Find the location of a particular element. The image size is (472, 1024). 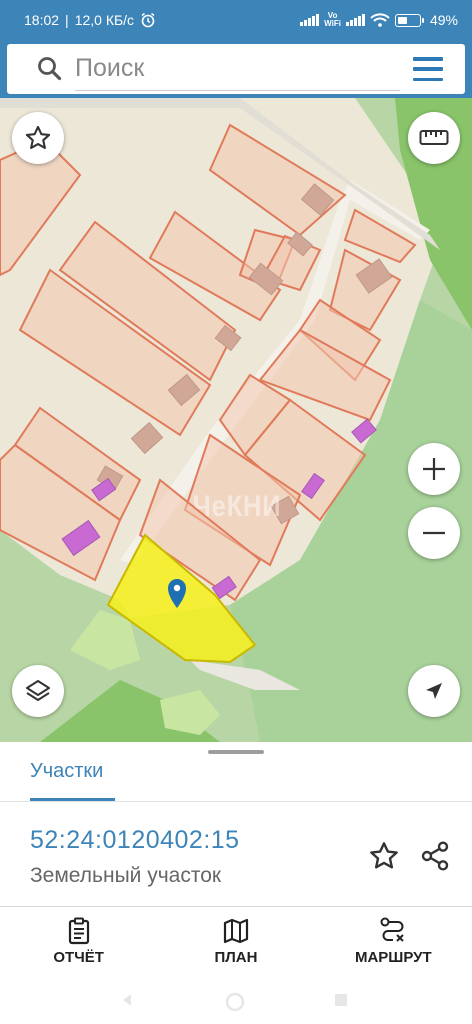

navigation-arrow-icon is located at coordinates (434, 691).